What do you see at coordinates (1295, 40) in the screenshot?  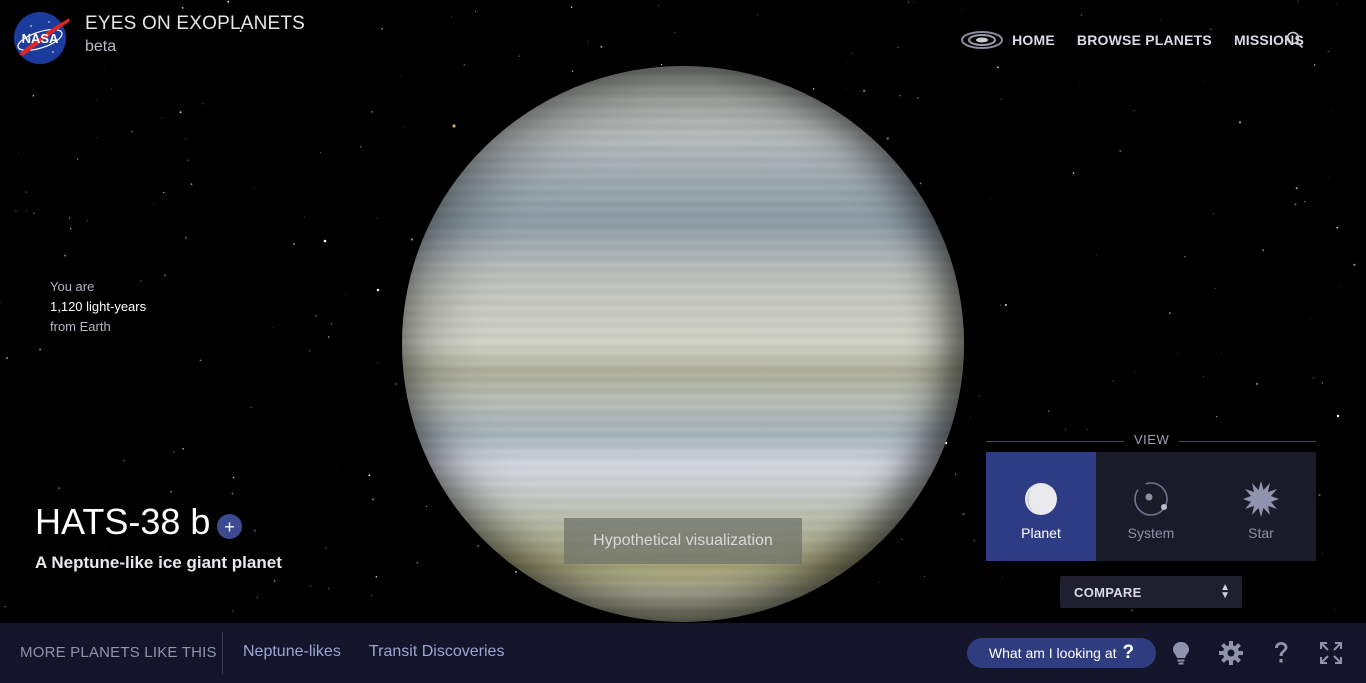 I see `search-icon` at bounding box center [1295, 40].